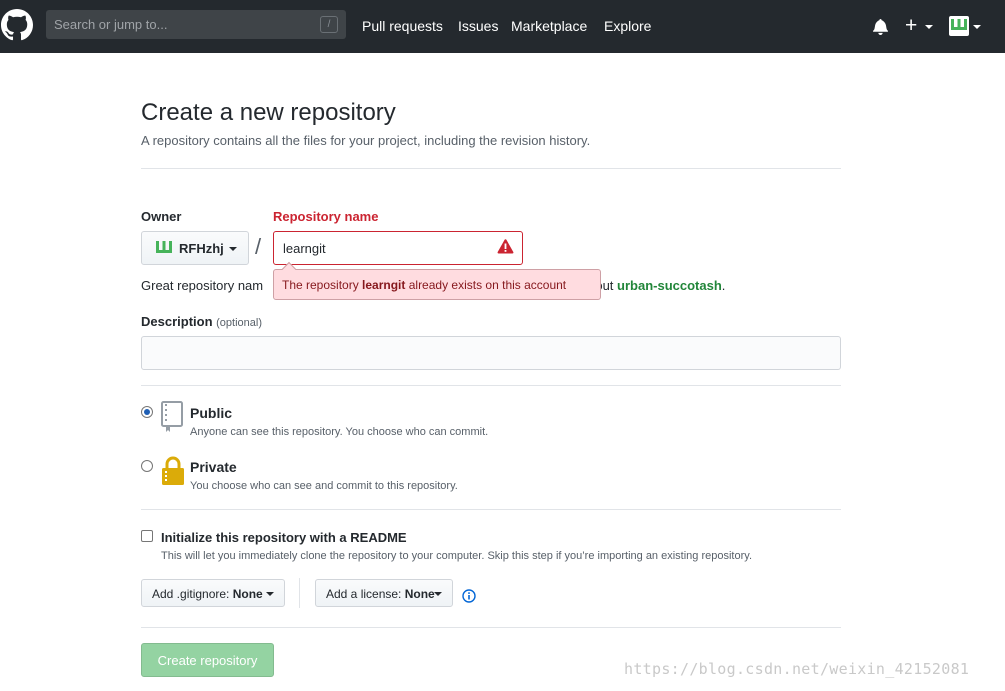  Describe the element at coordinates (268, 112) in the screenshot. I see `page-title: Create a new repository` at that location.